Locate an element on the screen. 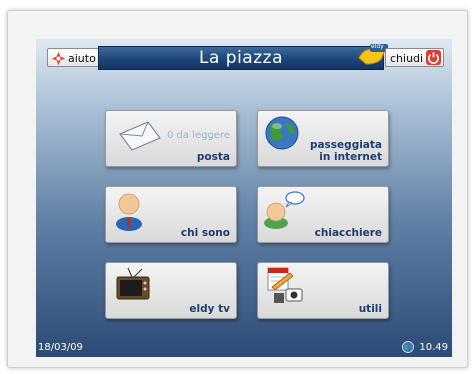 This screenshot has height=374, width=472. page-title: La piazza is located at coordinates (241, 58).